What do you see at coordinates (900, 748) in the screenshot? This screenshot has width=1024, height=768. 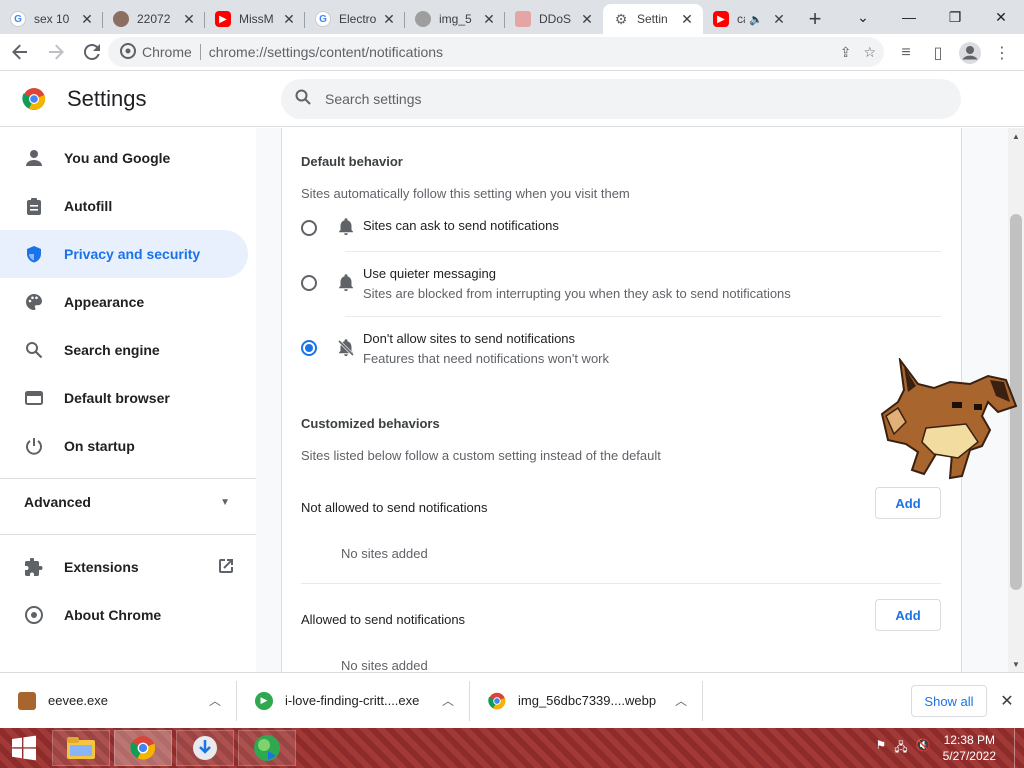 I see `network-icon: 🖧` at bounding box center [900, 748].